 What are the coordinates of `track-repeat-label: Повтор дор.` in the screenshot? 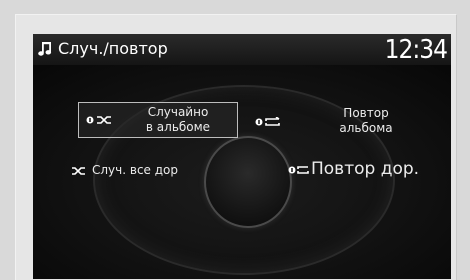 It's located at (365, 169).